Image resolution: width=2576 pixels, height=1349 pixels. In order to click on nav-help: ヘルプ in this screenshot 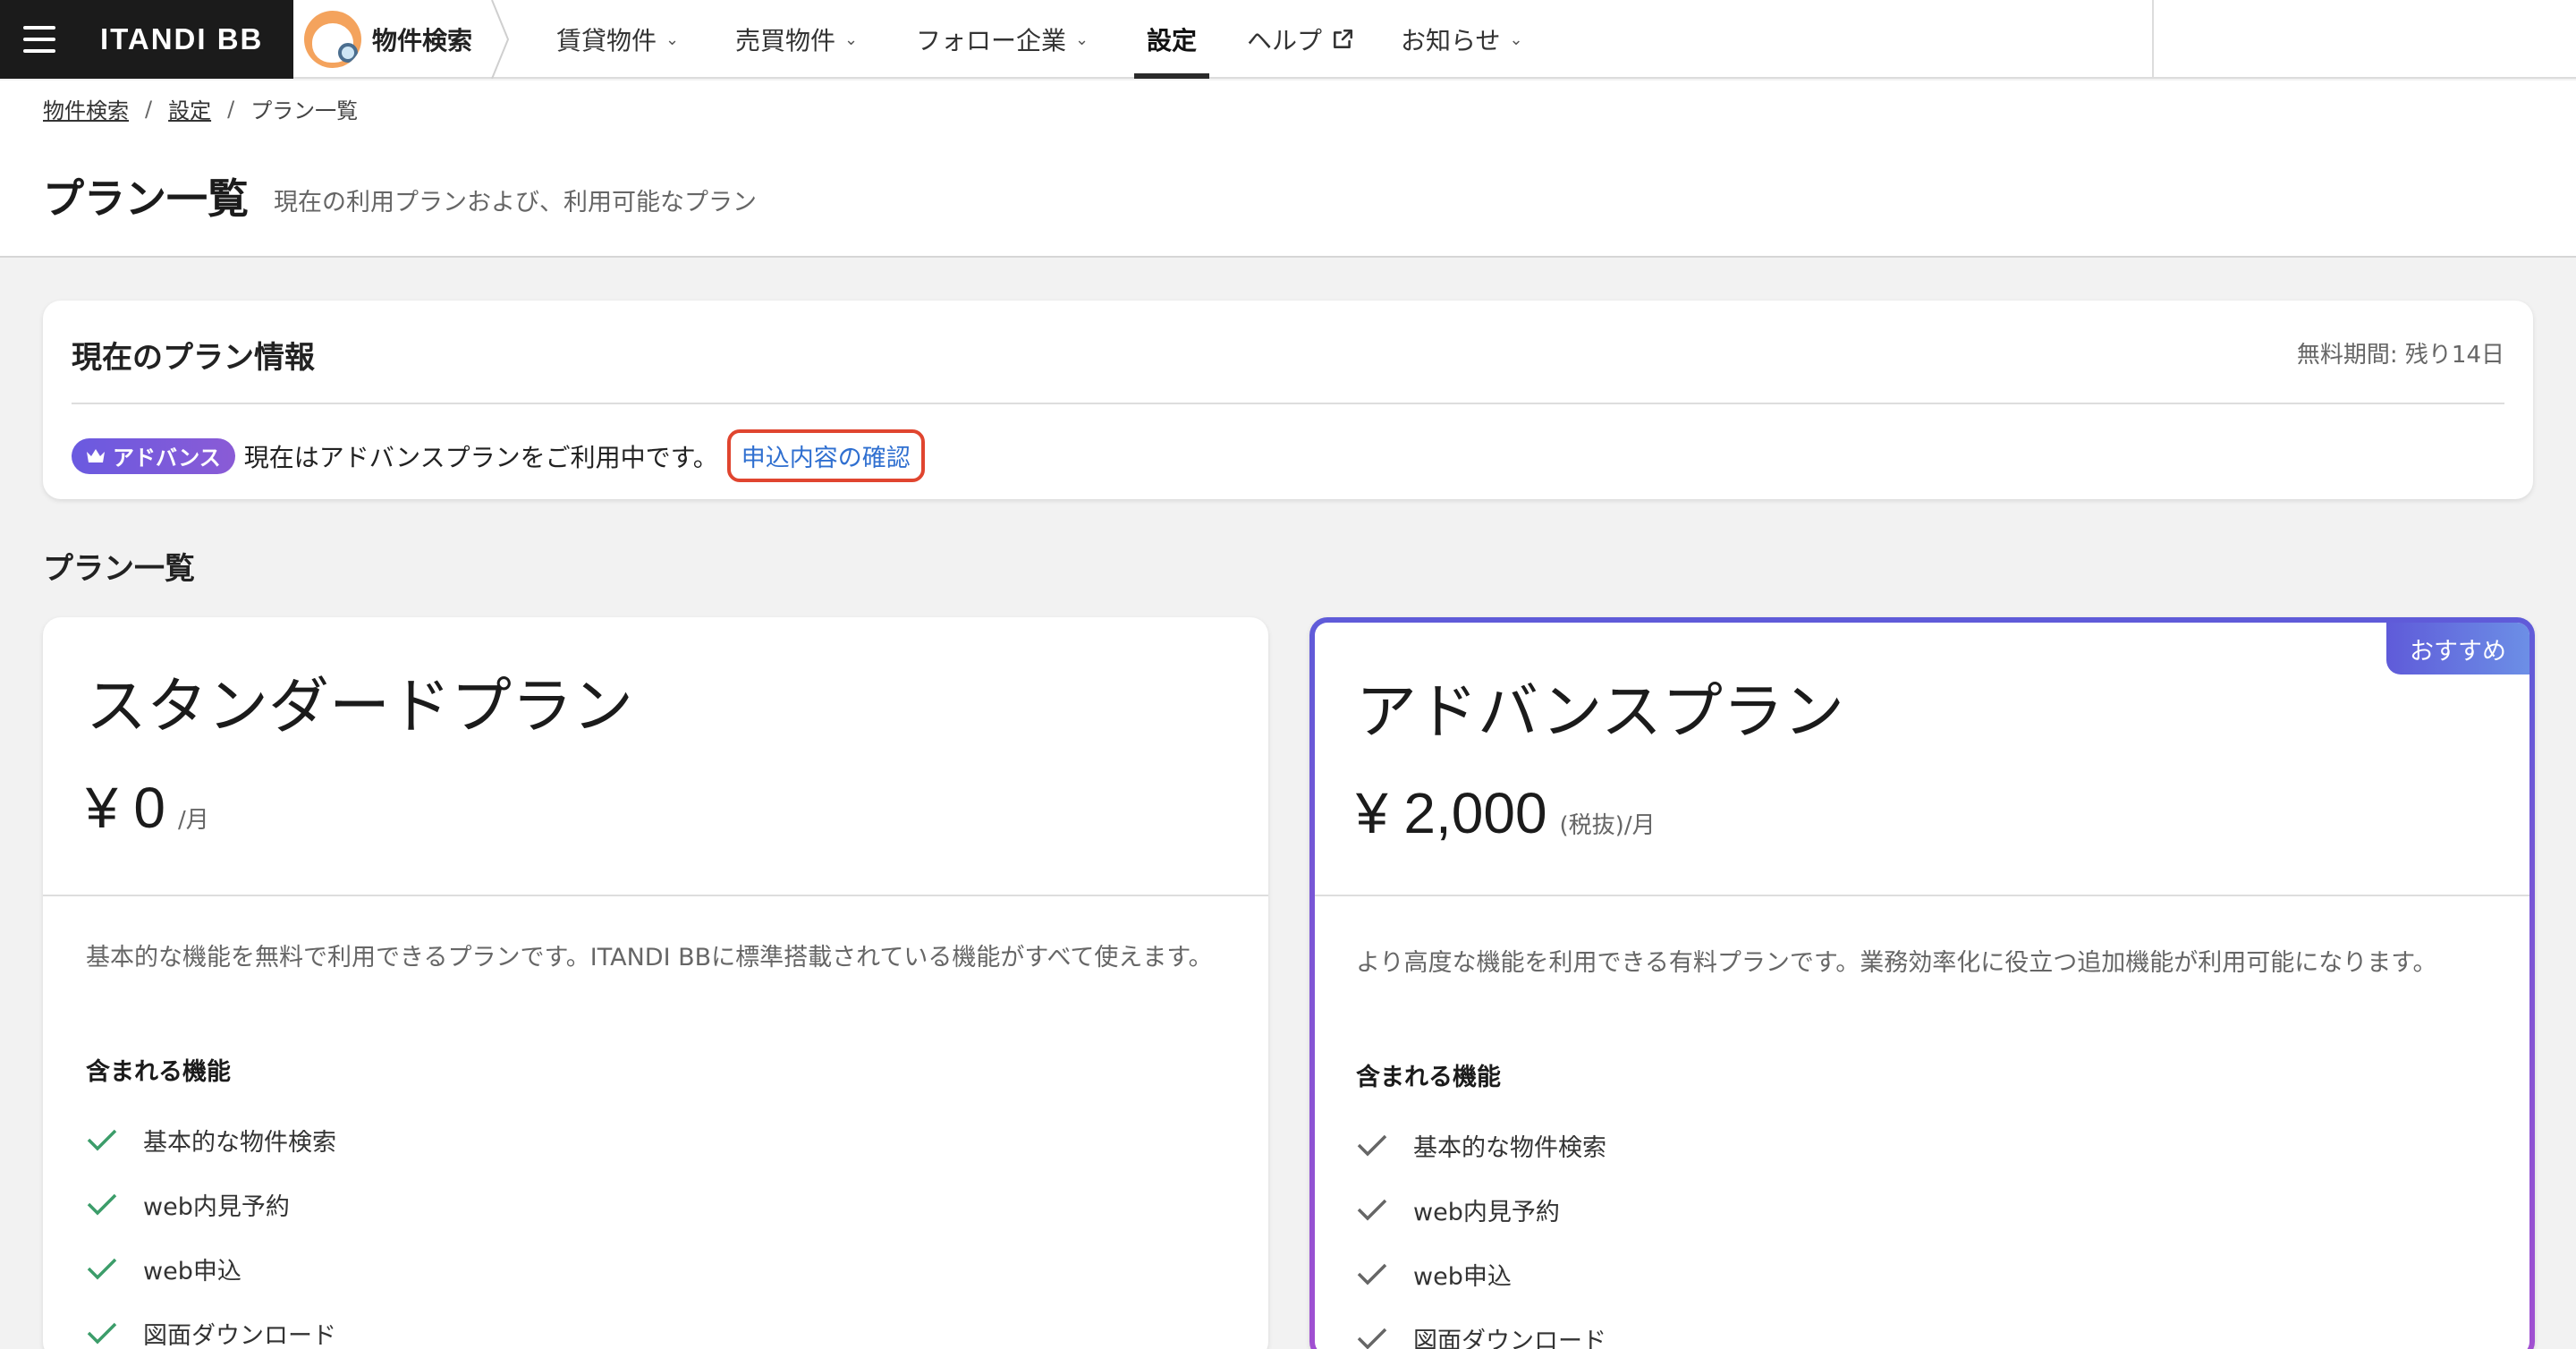, I will do `click(1300, 39)`.